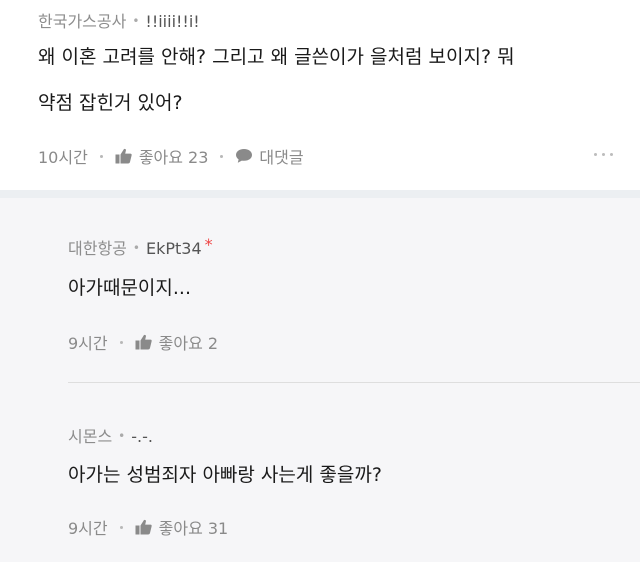 This screenshot has width=640, height=562. What do you see at coordinates (208, 244) in the screenshot?
I see `reply-star-badge: *` at bounding box center [208, 244].